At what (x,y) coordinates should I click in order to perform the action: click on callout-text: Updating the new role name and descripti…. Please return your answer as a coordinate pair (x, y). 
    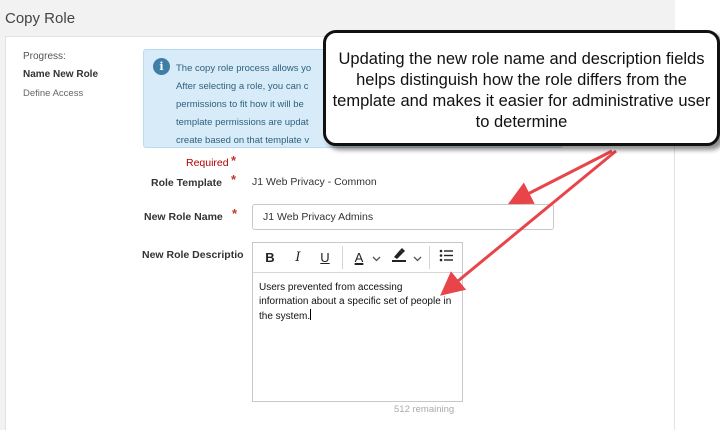
    Looking at the image, I should click on (521, 90).